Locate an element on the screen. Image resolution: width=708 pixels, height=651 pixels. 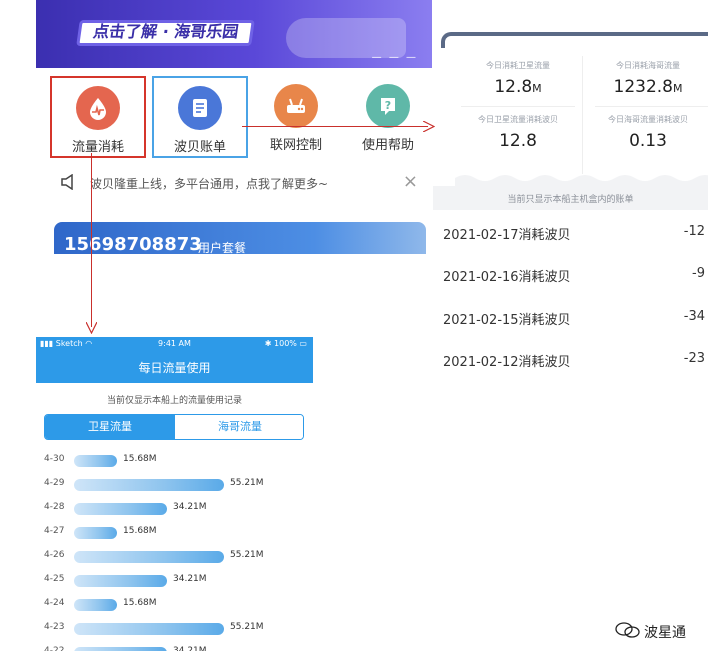
promo-banner: 点击了解 · 海哥乐园 — — — is located at coordinates (234, 34).